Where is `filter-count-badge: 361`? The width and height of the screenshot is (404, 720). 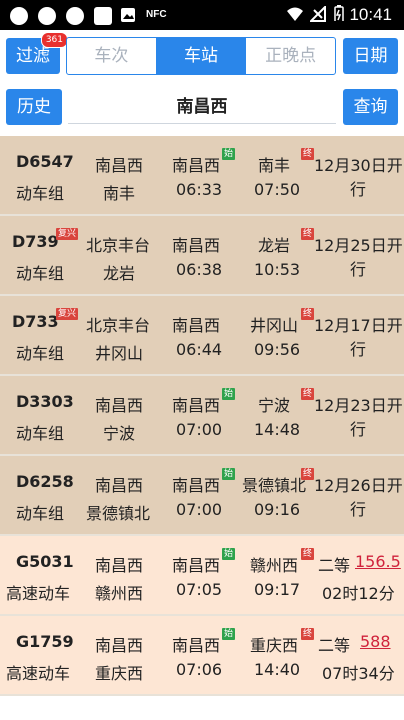
filter-count-badge: 361 is located at coordinates (54, 40).